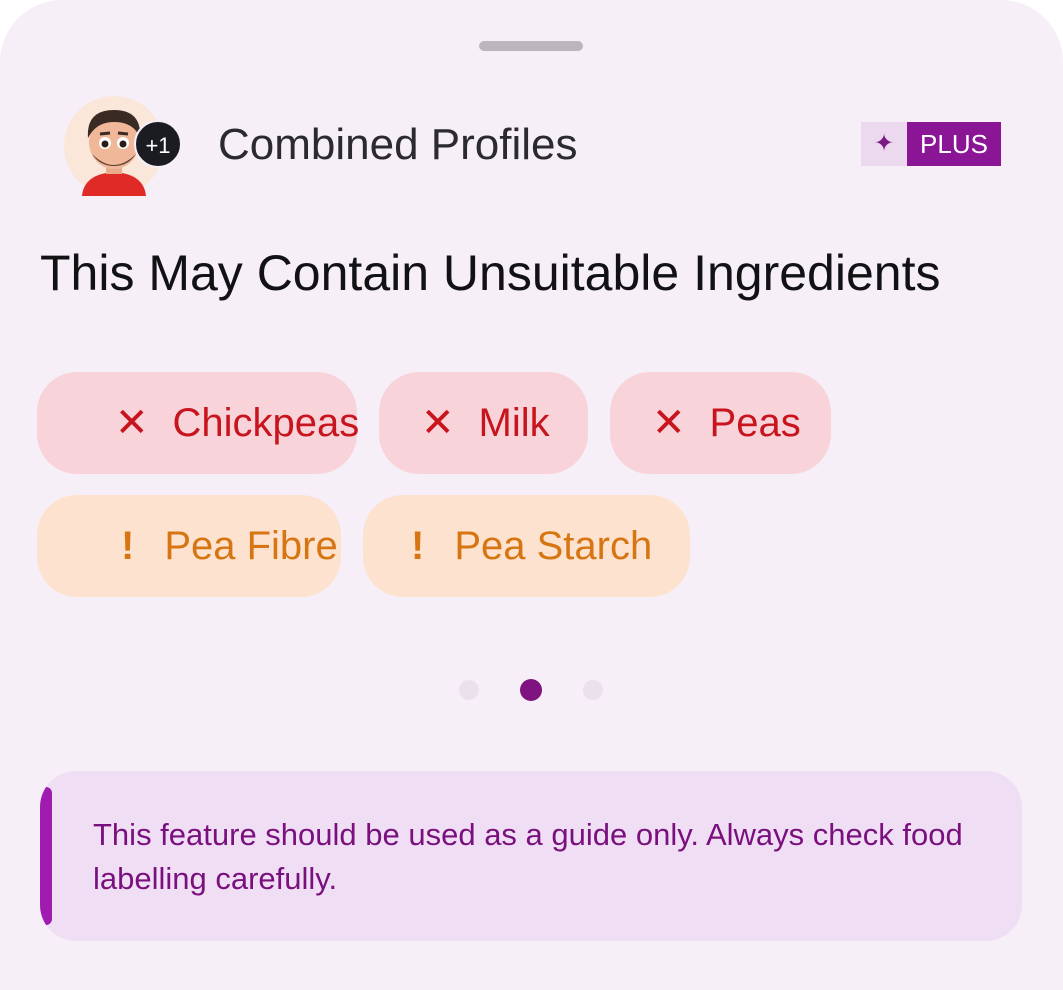 The height and width of the screenshot is (990, 1063). What do you see at coordinates (755, 422) in the screenshot?
I see `ingredient-chip-label: Peas` at bounding box center [755, 422].